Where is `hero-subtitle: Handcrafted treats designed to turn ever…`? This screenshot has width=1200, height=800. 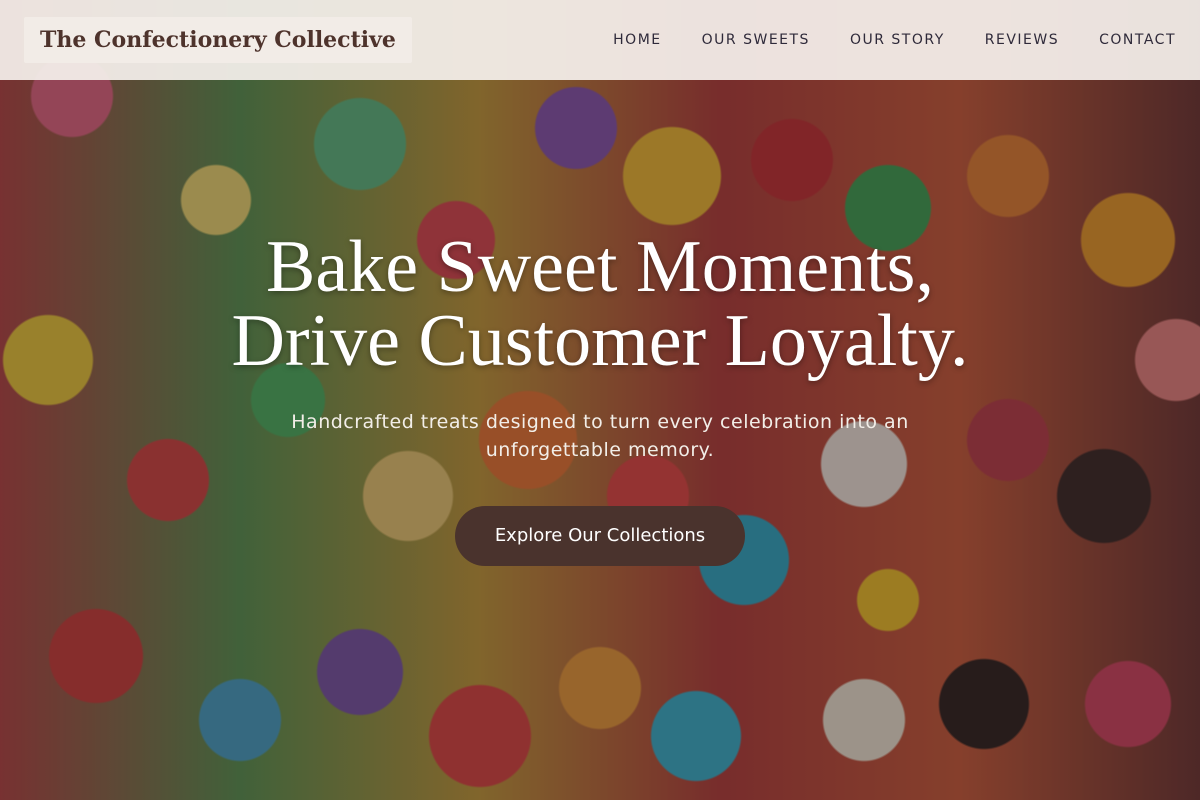 hero-subtitle: Handcrafted treats designed to turn ever… is located at coordinates (600, 436).